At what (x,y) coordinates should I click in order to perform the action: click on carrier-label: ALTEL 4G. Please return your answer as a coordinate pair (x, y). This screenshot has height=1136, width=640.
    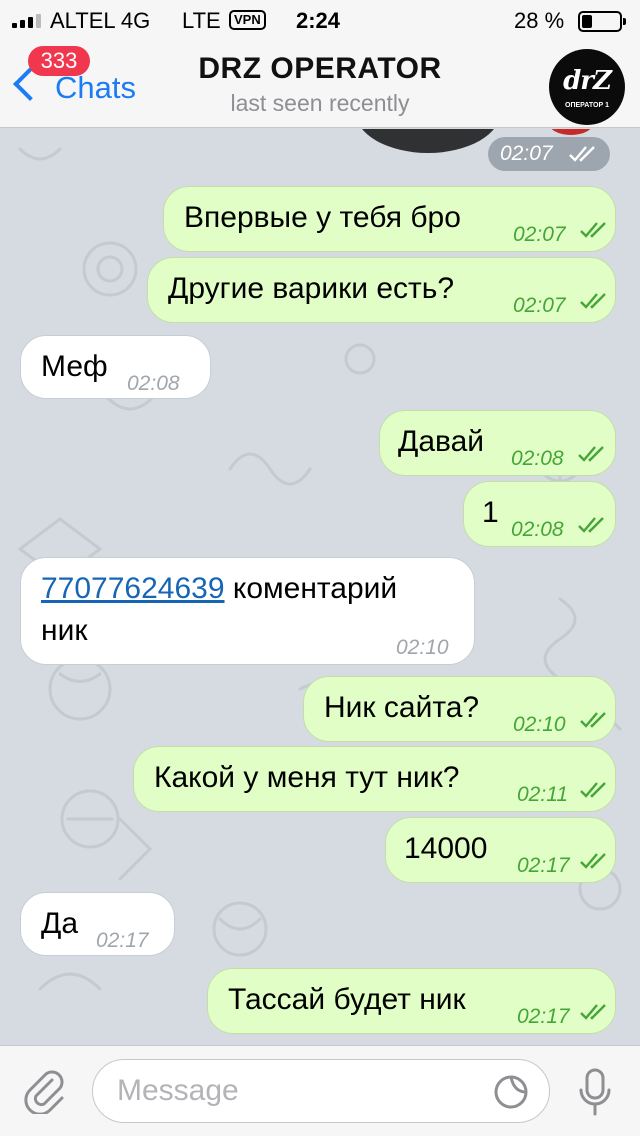
    Looking at the image, I should click on (100, 20).